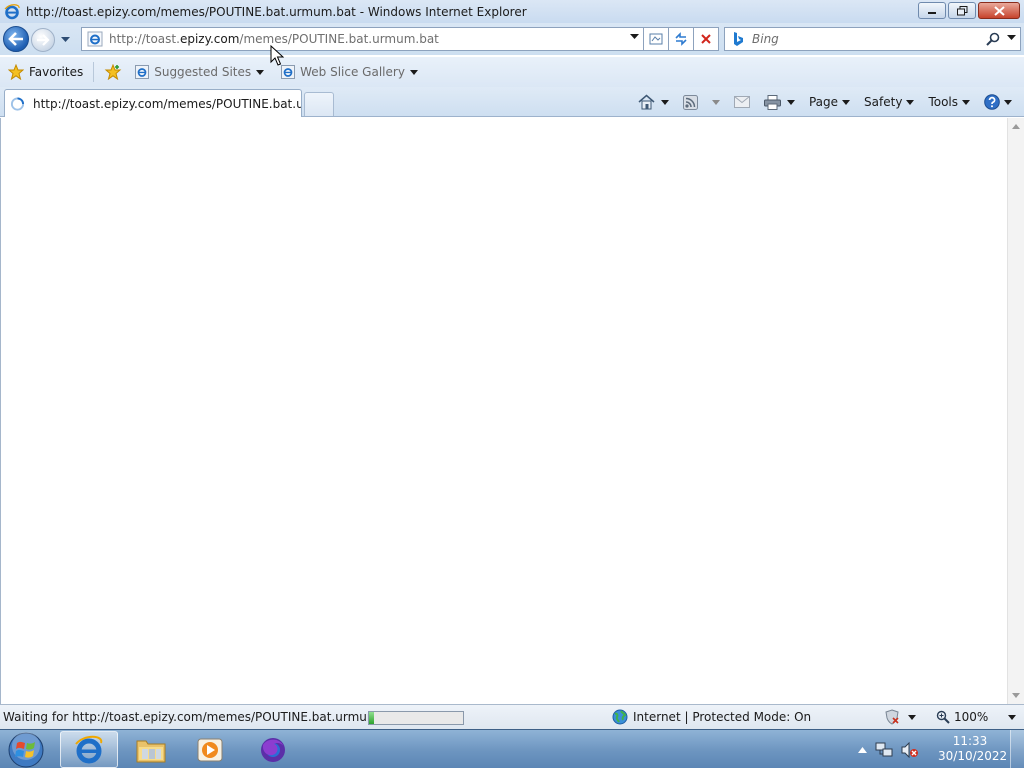  Describe the element at coordinates (94, 72) in the screenshot. I see `divider` at that location.